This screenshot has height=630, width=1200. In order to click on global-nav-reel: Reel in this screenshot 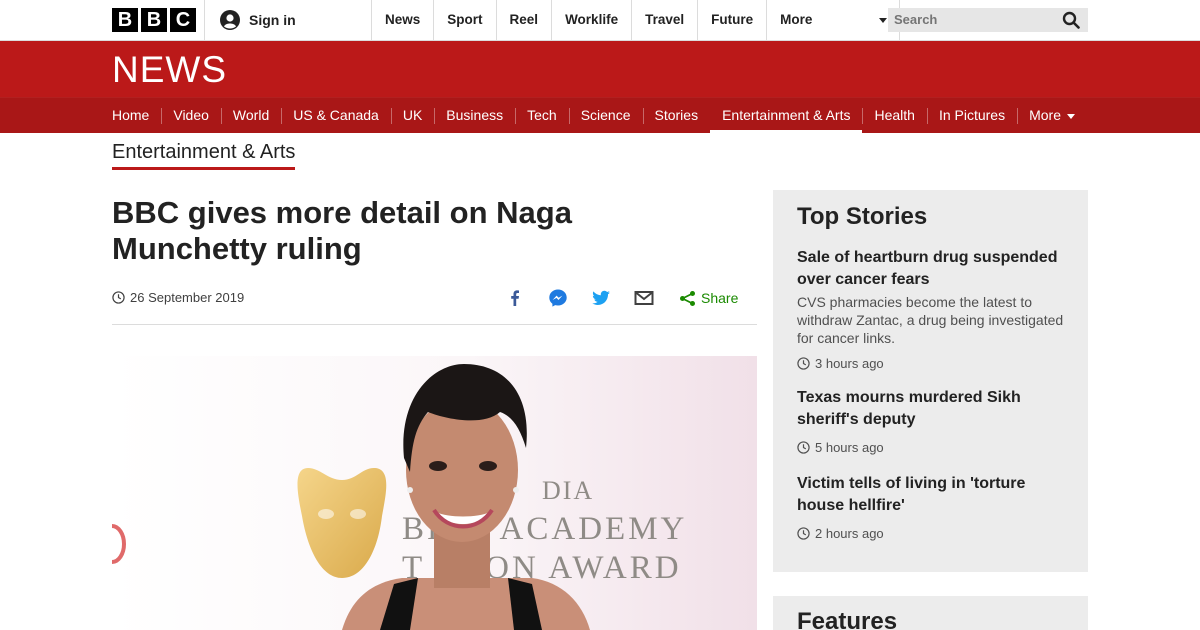, I will do `click(523, 20)`.